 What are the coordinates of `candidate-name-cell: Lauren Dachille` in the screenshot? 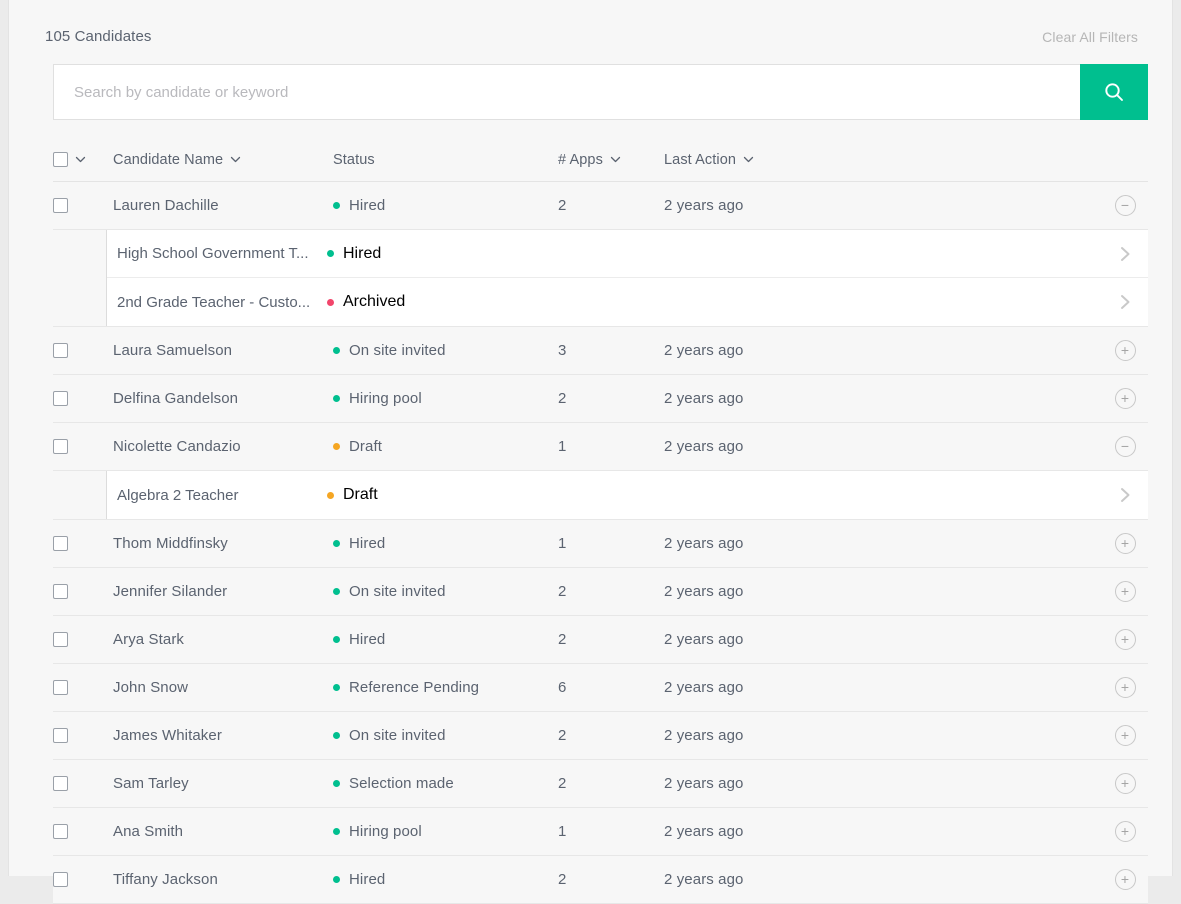 It's located at (166, 205).